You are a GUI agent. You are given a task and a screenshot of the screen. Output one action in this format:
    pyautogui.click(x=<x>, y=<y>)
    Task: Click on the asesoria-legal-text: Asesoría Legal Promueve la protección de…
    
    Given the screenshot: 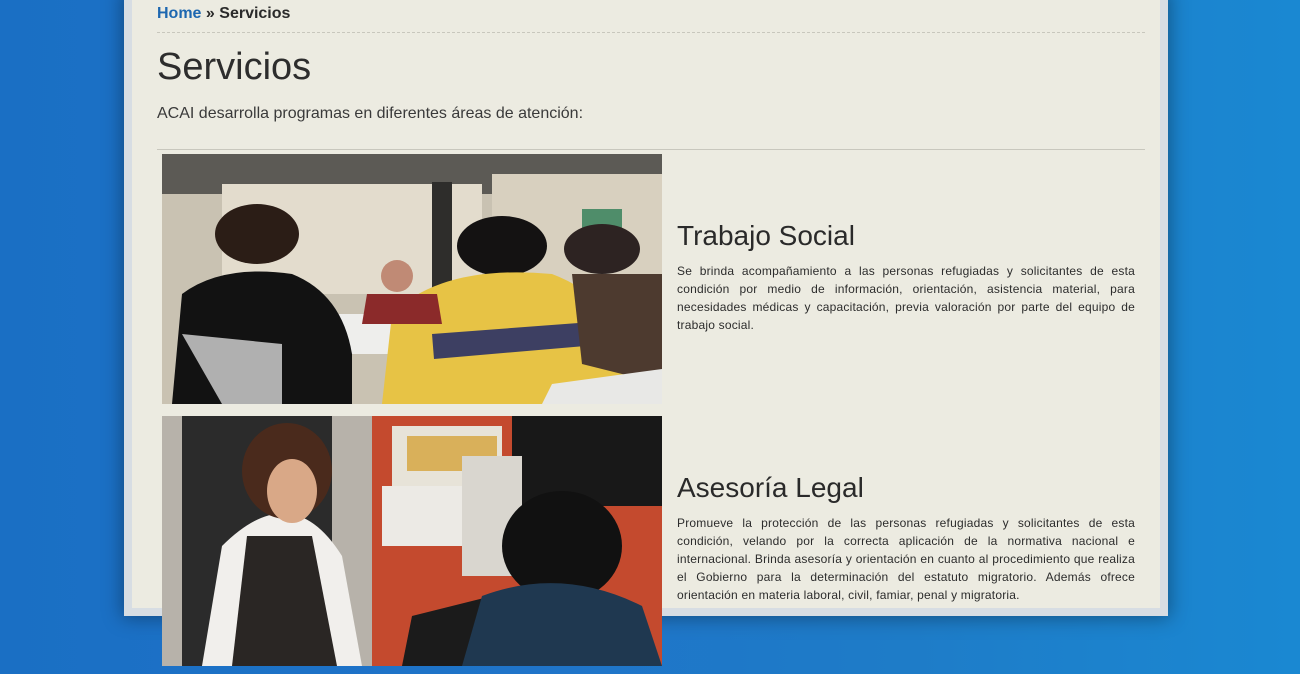 What is the action you would take?
    pyautogui.click(x=906, y=538)
    